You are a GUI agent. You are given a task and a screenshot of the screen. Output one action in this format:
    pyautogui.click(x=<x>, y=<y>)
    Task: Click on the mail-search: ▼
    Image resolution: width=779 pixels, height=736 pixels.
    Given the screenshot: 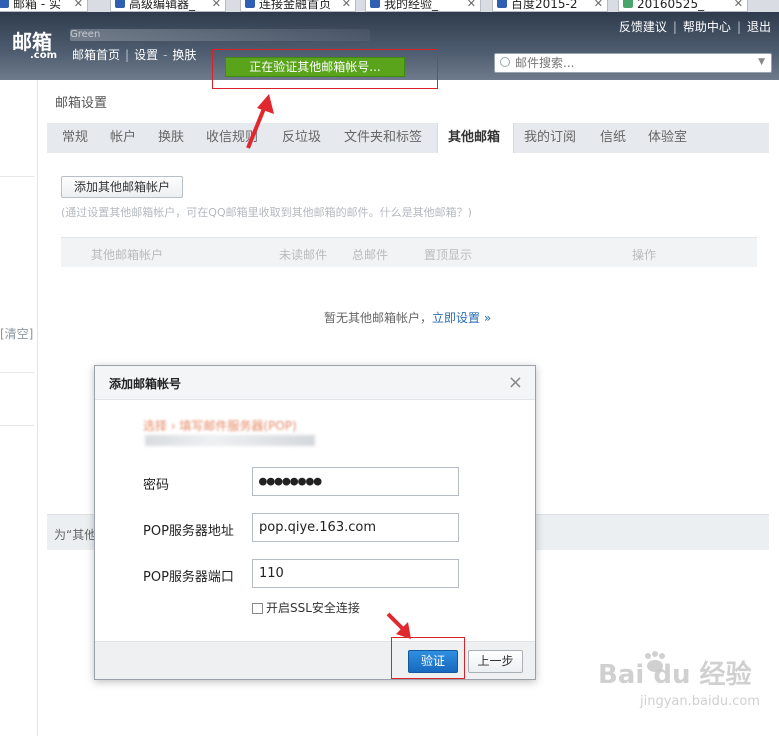 What is the action you would take?
    pyautogui.click(x=633, y=63)
    